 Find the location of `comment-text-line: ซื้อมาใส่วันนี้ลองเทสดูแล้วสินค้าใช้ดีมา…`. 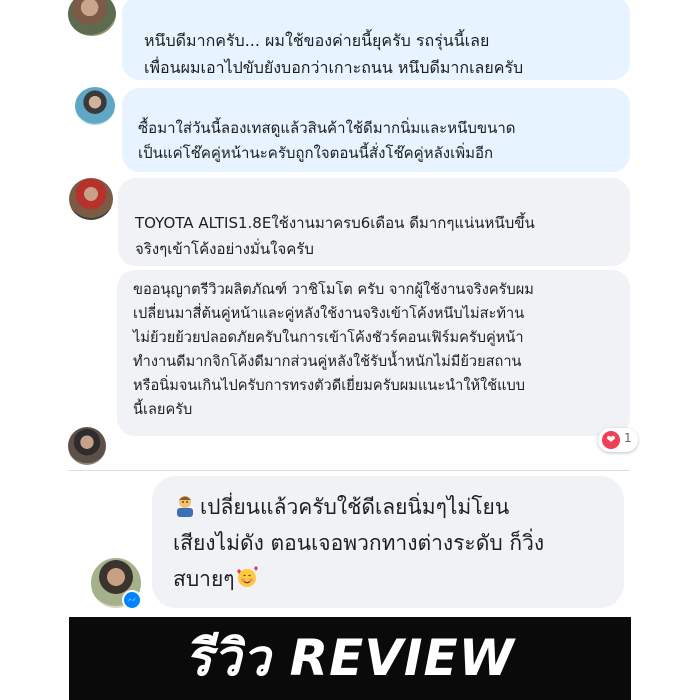

comment-text-line: ซื้อมาใส่วันนี้ลองเทสดูแล้วสินค้าใช้ดีมา… is located at coordinates (327, 128).